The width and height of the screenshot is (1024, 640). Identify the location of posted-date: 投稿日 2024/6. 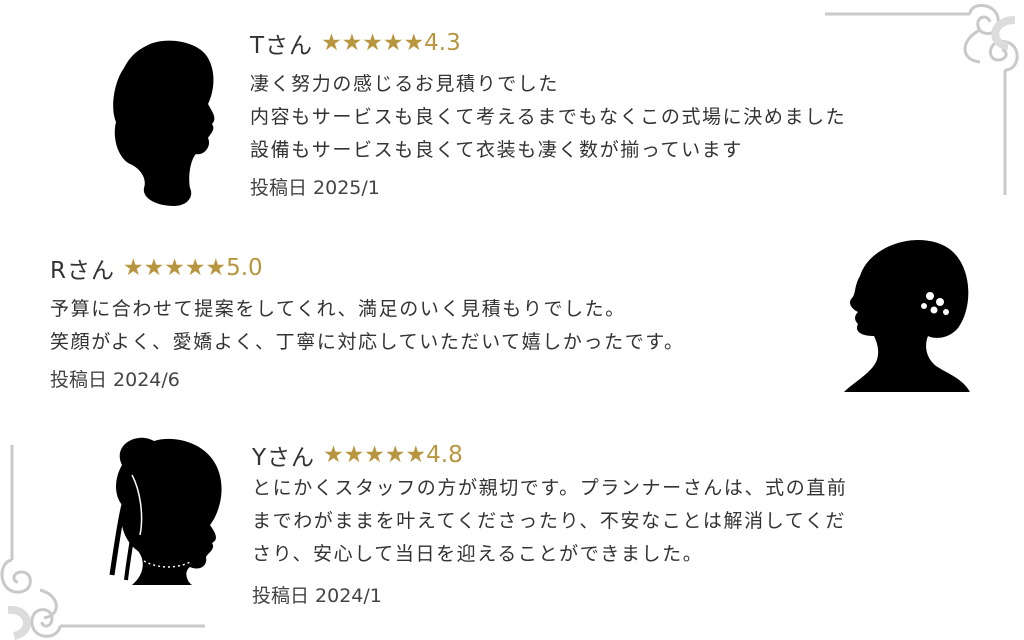
(115, 380).